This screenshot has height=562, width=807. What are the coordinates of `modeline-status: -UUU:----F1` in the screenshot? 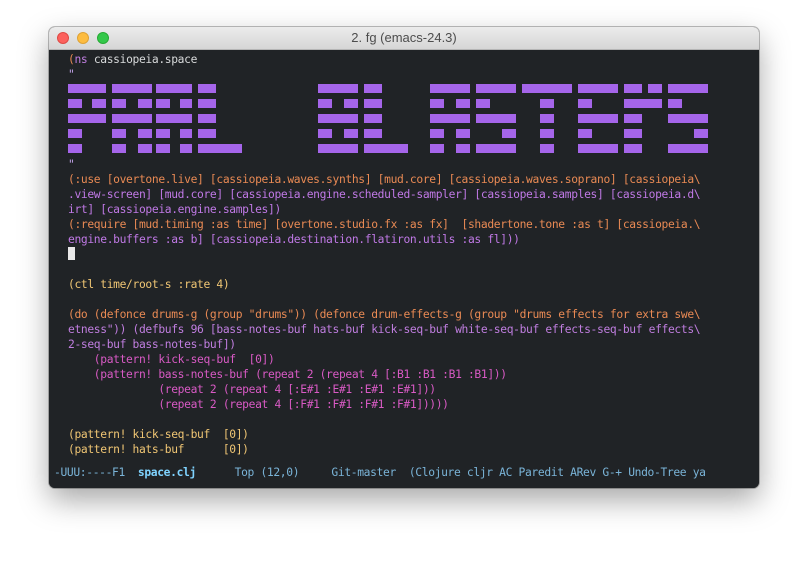 It's located at (96, 472).